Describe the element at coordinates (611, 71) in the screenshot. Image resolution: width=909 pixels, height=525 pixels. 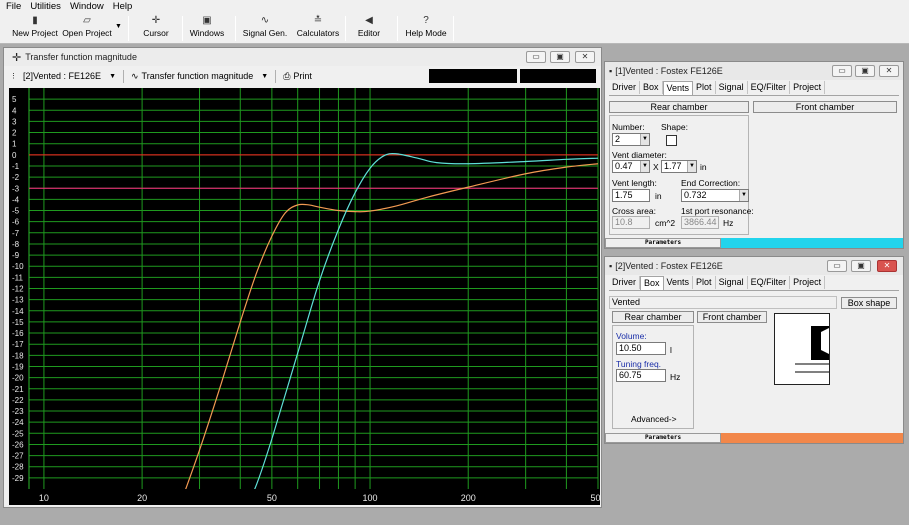
I see `app-icon: ▪` at that location.